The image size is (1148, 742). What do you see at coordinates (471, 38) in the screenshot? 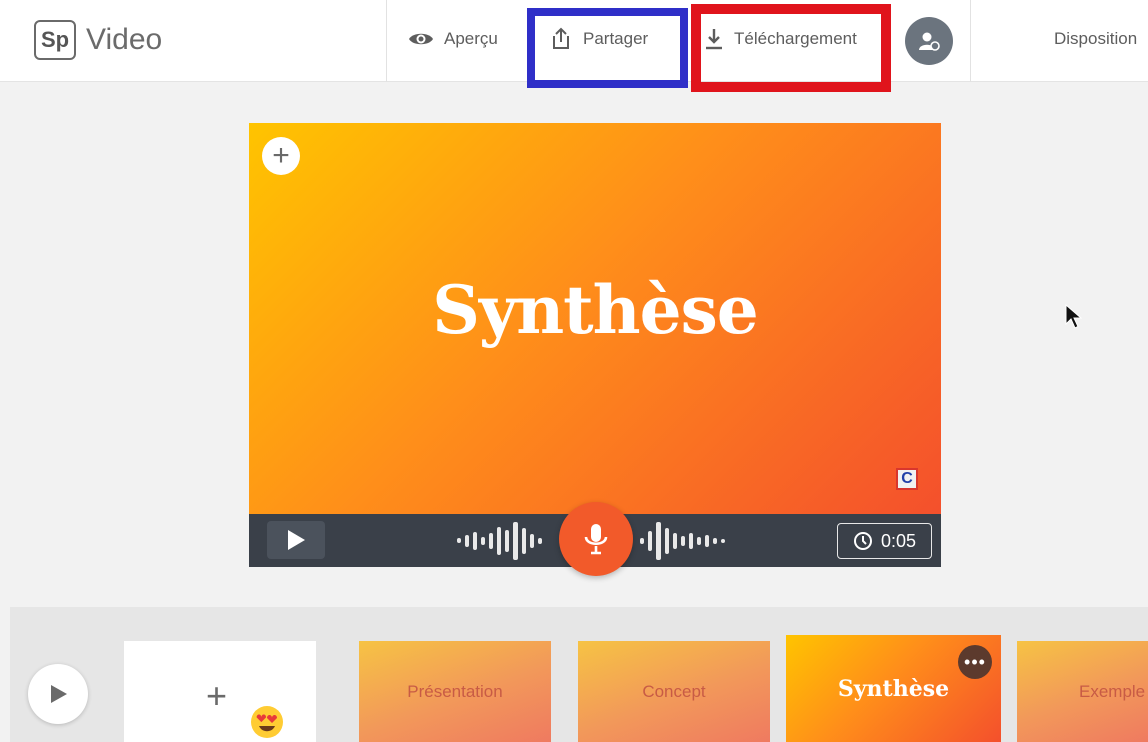
I see `preview-label: Aperçu` at bounding box center [471, 38].